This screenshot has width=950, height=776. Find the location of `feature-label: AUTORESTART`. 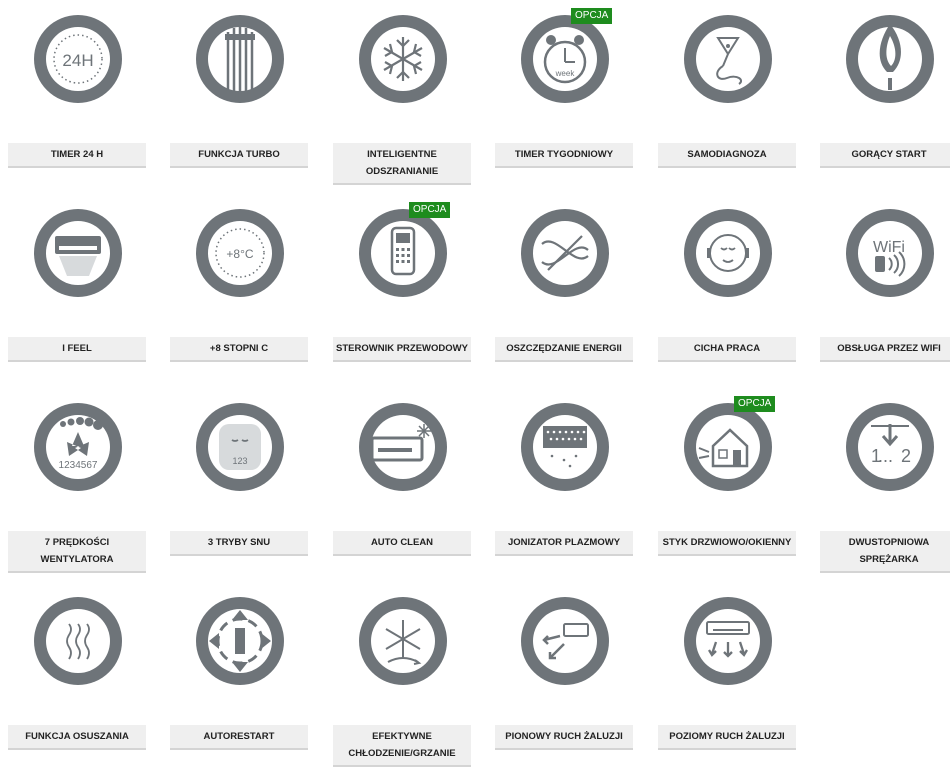

feature-label: AUTORESTART is located at coordinates (239, 737).